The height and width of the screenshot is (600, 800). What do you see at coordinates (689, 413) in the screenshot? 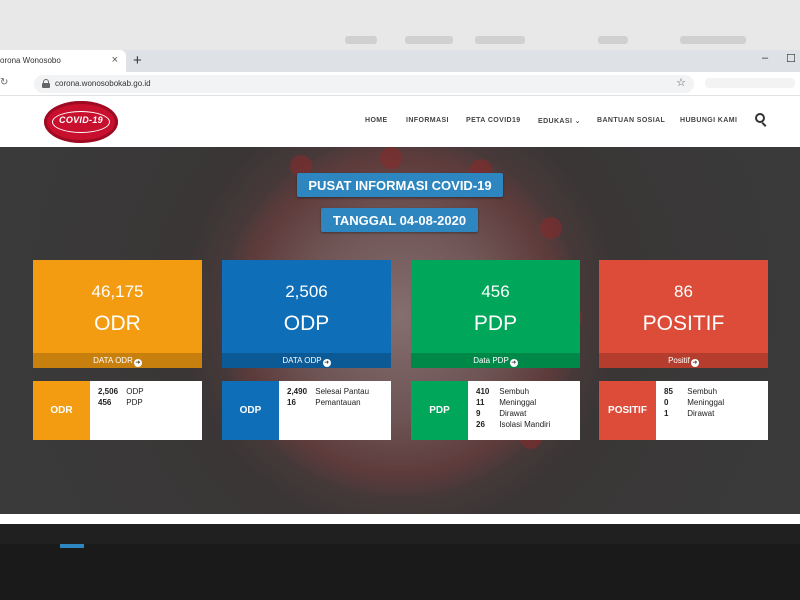
I see `detail-row: 1 Dirawat` at bounding box center [689, 413].